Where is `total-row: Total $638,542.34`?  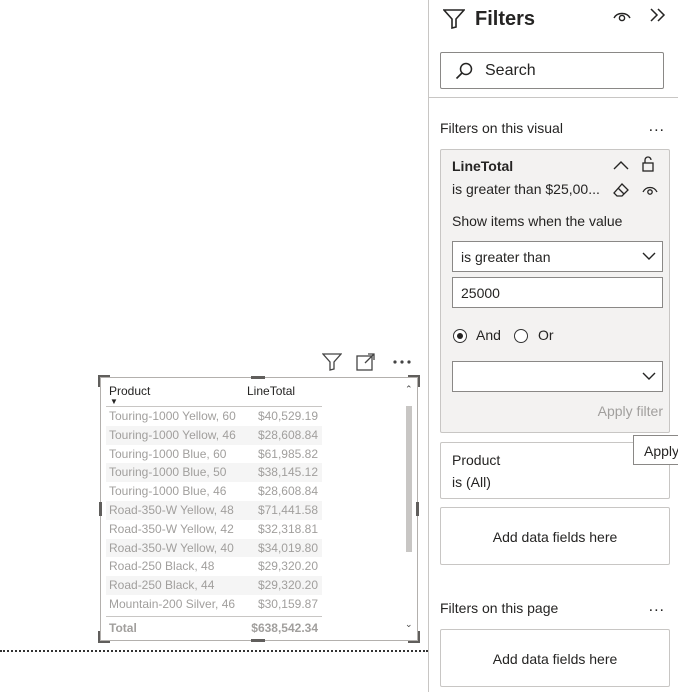 total-row: Total $638,542.34 is located at coordinates (214, 627).